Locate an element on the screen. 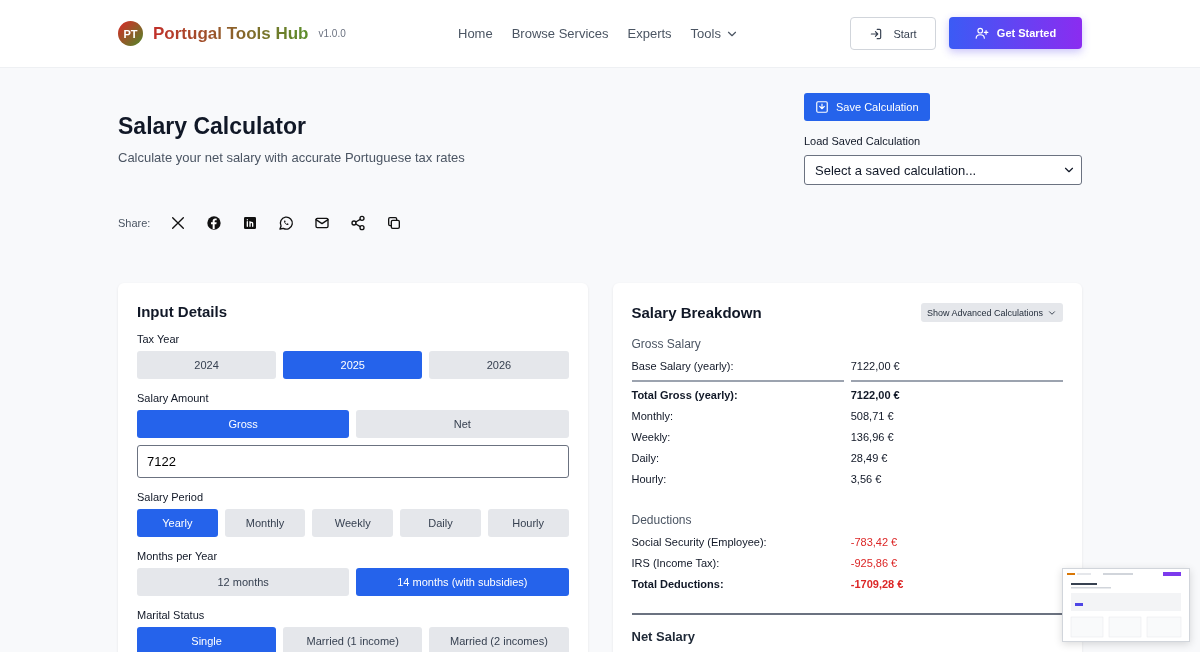 This screenshot has height=652, width=1200. mail-icon is located at coordinates (322, 223).